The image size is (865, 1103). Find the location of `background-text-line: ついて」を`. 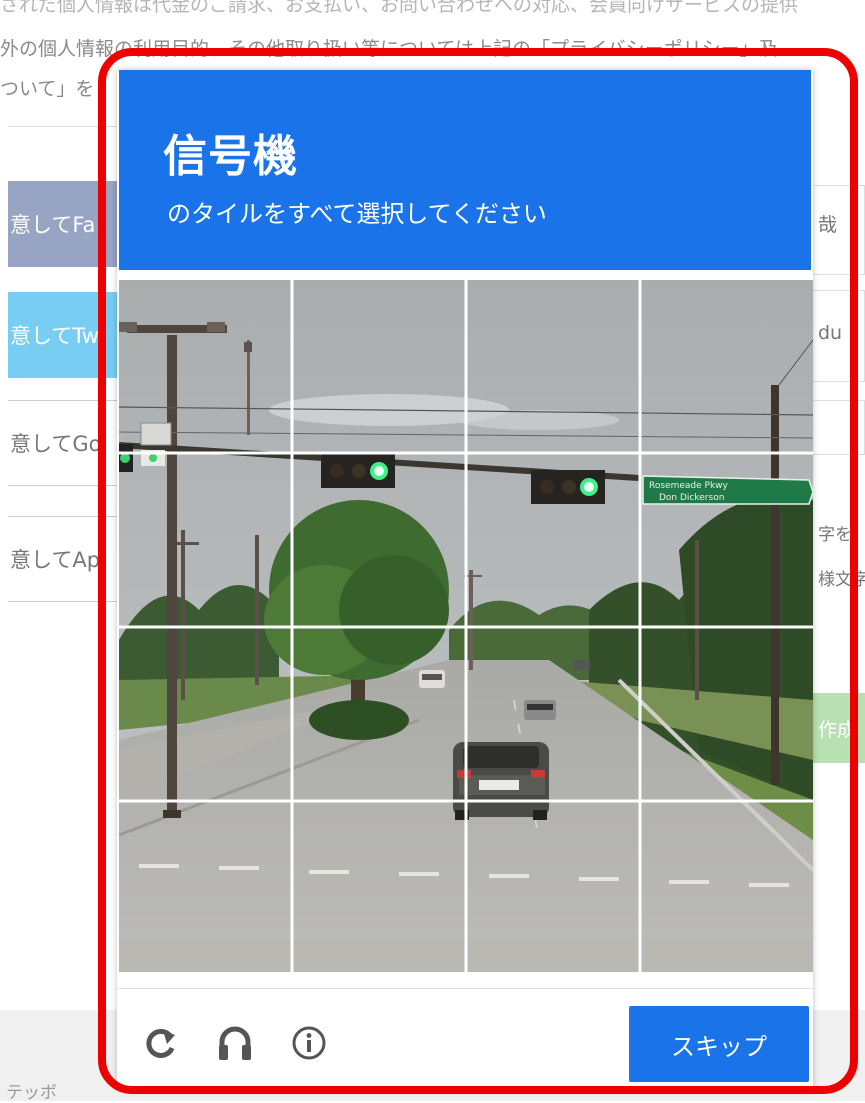

background-text-line: ついて」を is located at coordinates (47, 89).